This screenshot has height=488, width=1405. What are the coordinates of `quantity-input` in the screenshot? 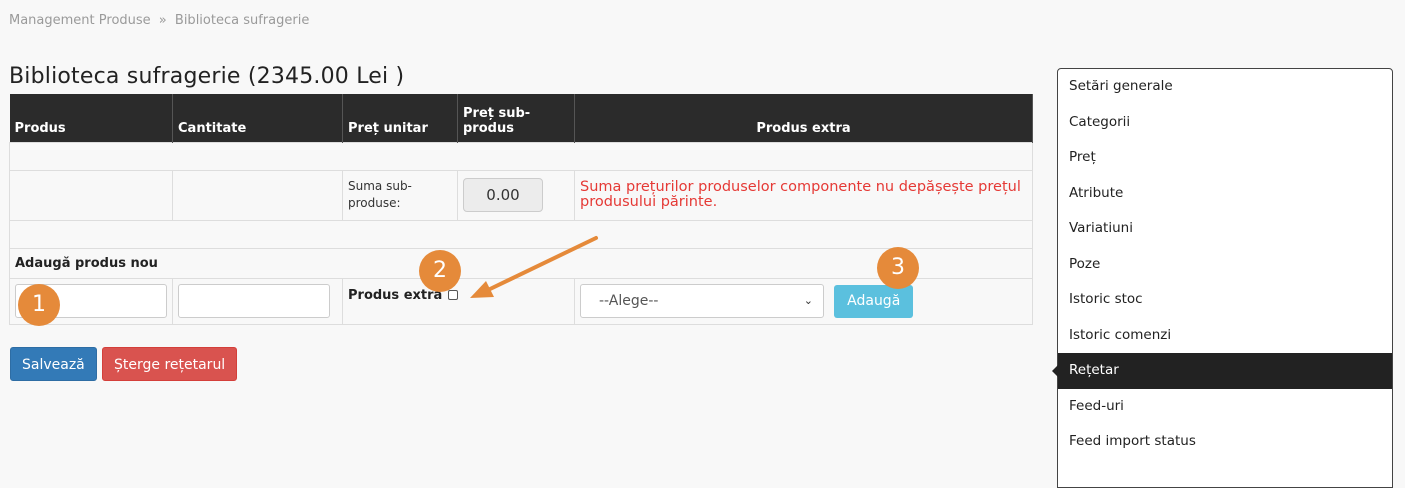 It's located at (254, 301).